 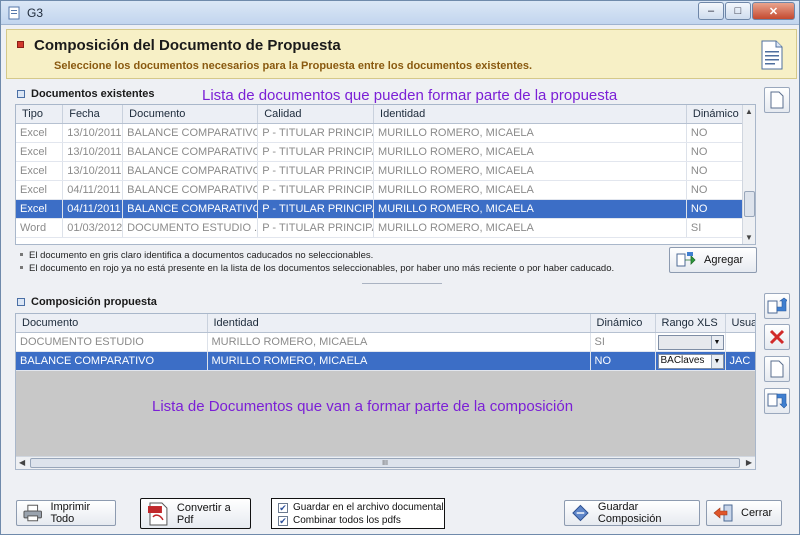 I want to click on move-down-button, so click(x=777, y=401).